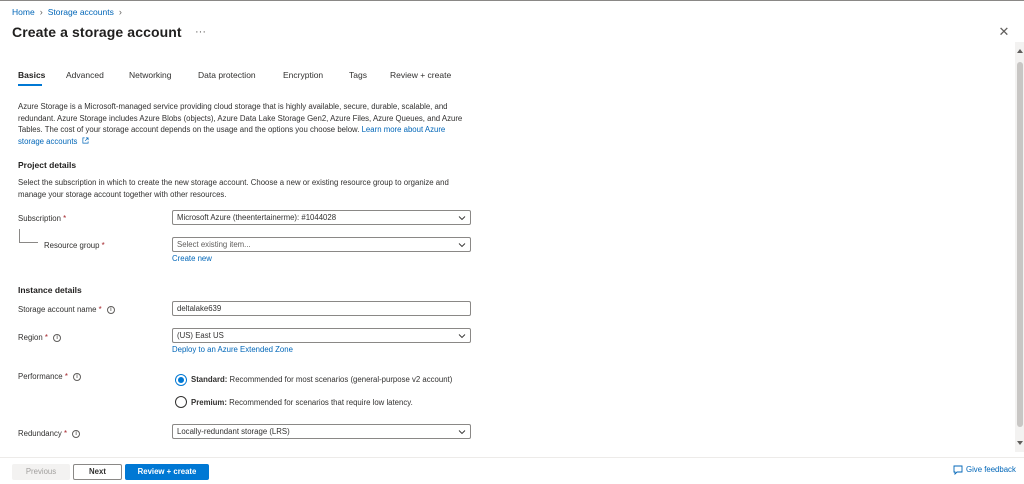 The image size is (1024, 484). I want to click on resource-group-label-text: Resource group, so click(72, 245).